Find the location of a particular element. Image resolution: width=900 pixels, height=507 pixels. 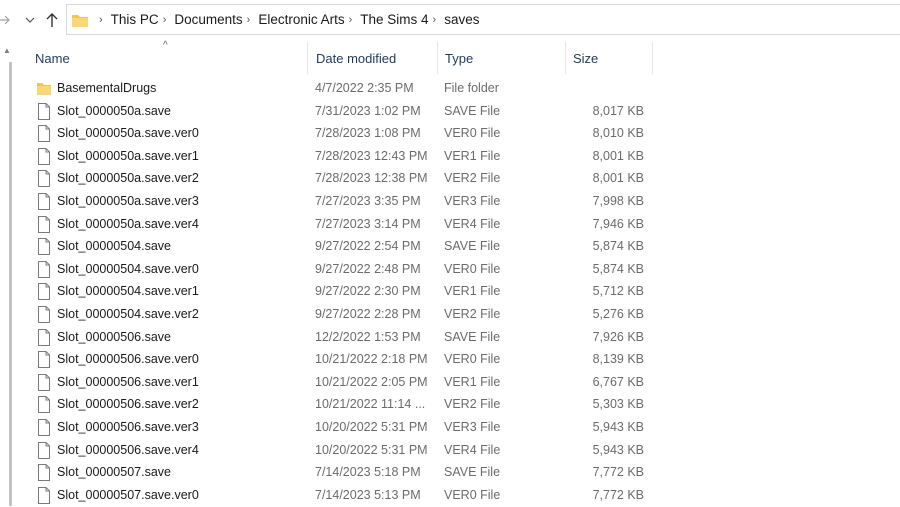

file-size: 6,767 KB is located at coordinates (618, 381).